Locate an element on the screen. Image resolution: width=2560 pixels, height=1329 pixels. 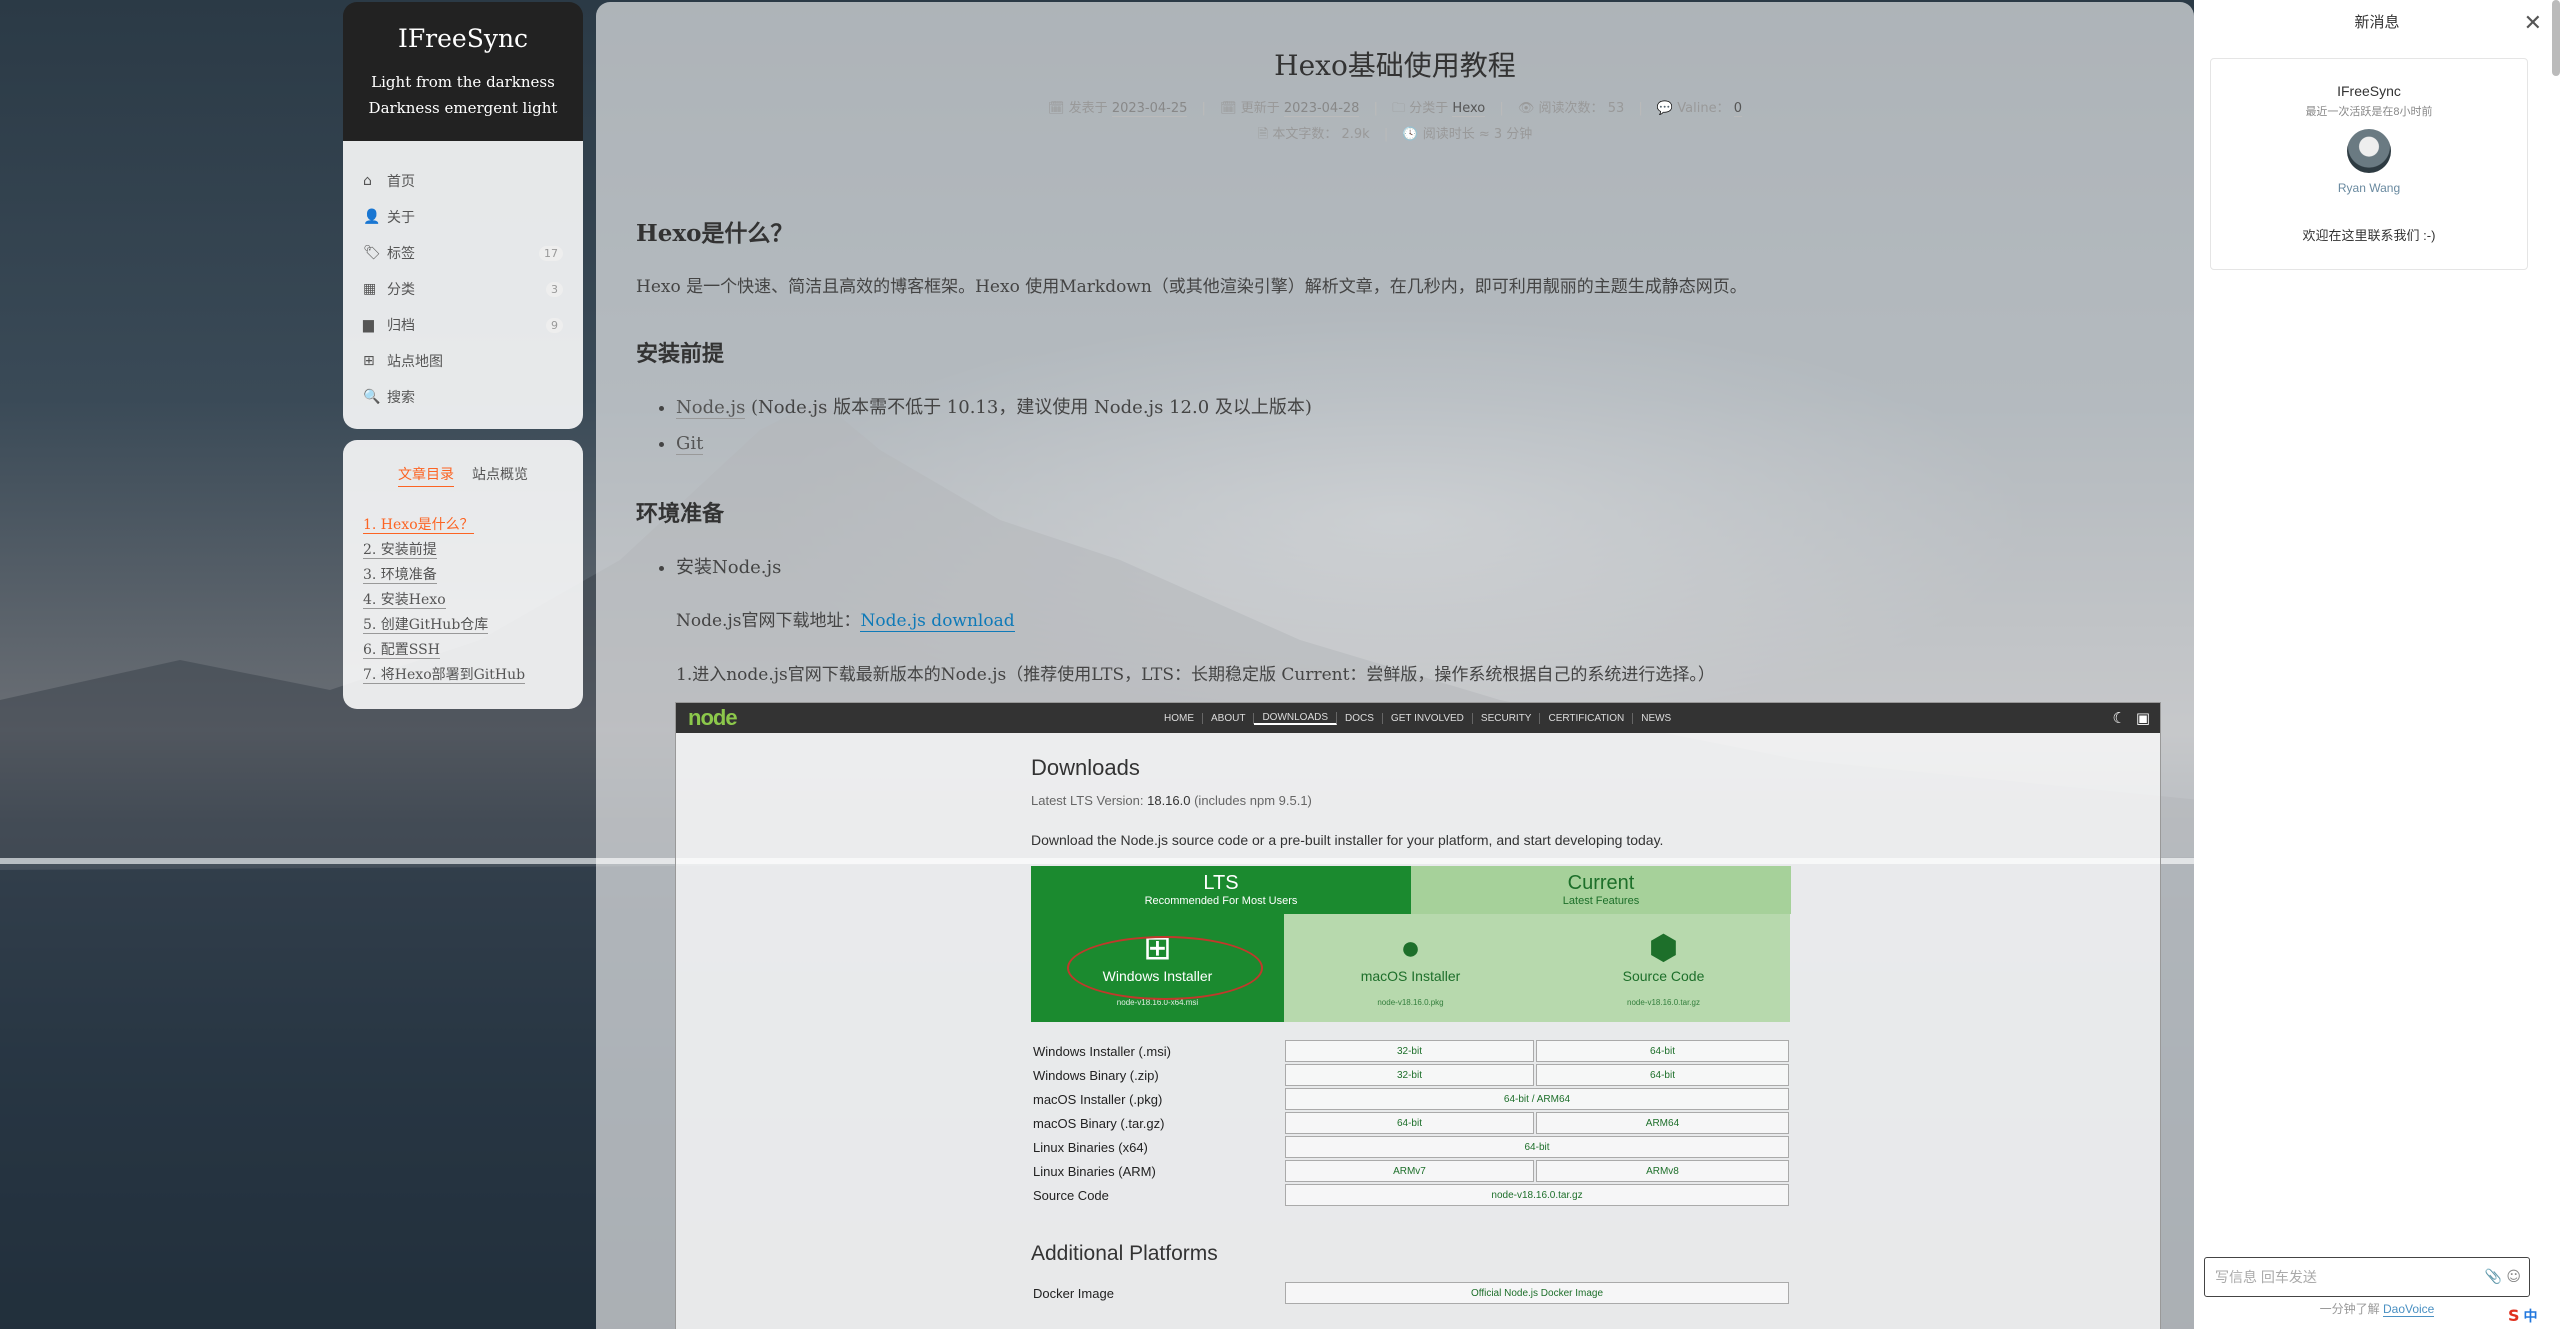
toc-item: 5. 创建GitHub仓库 is located at coordinates (463, 625).